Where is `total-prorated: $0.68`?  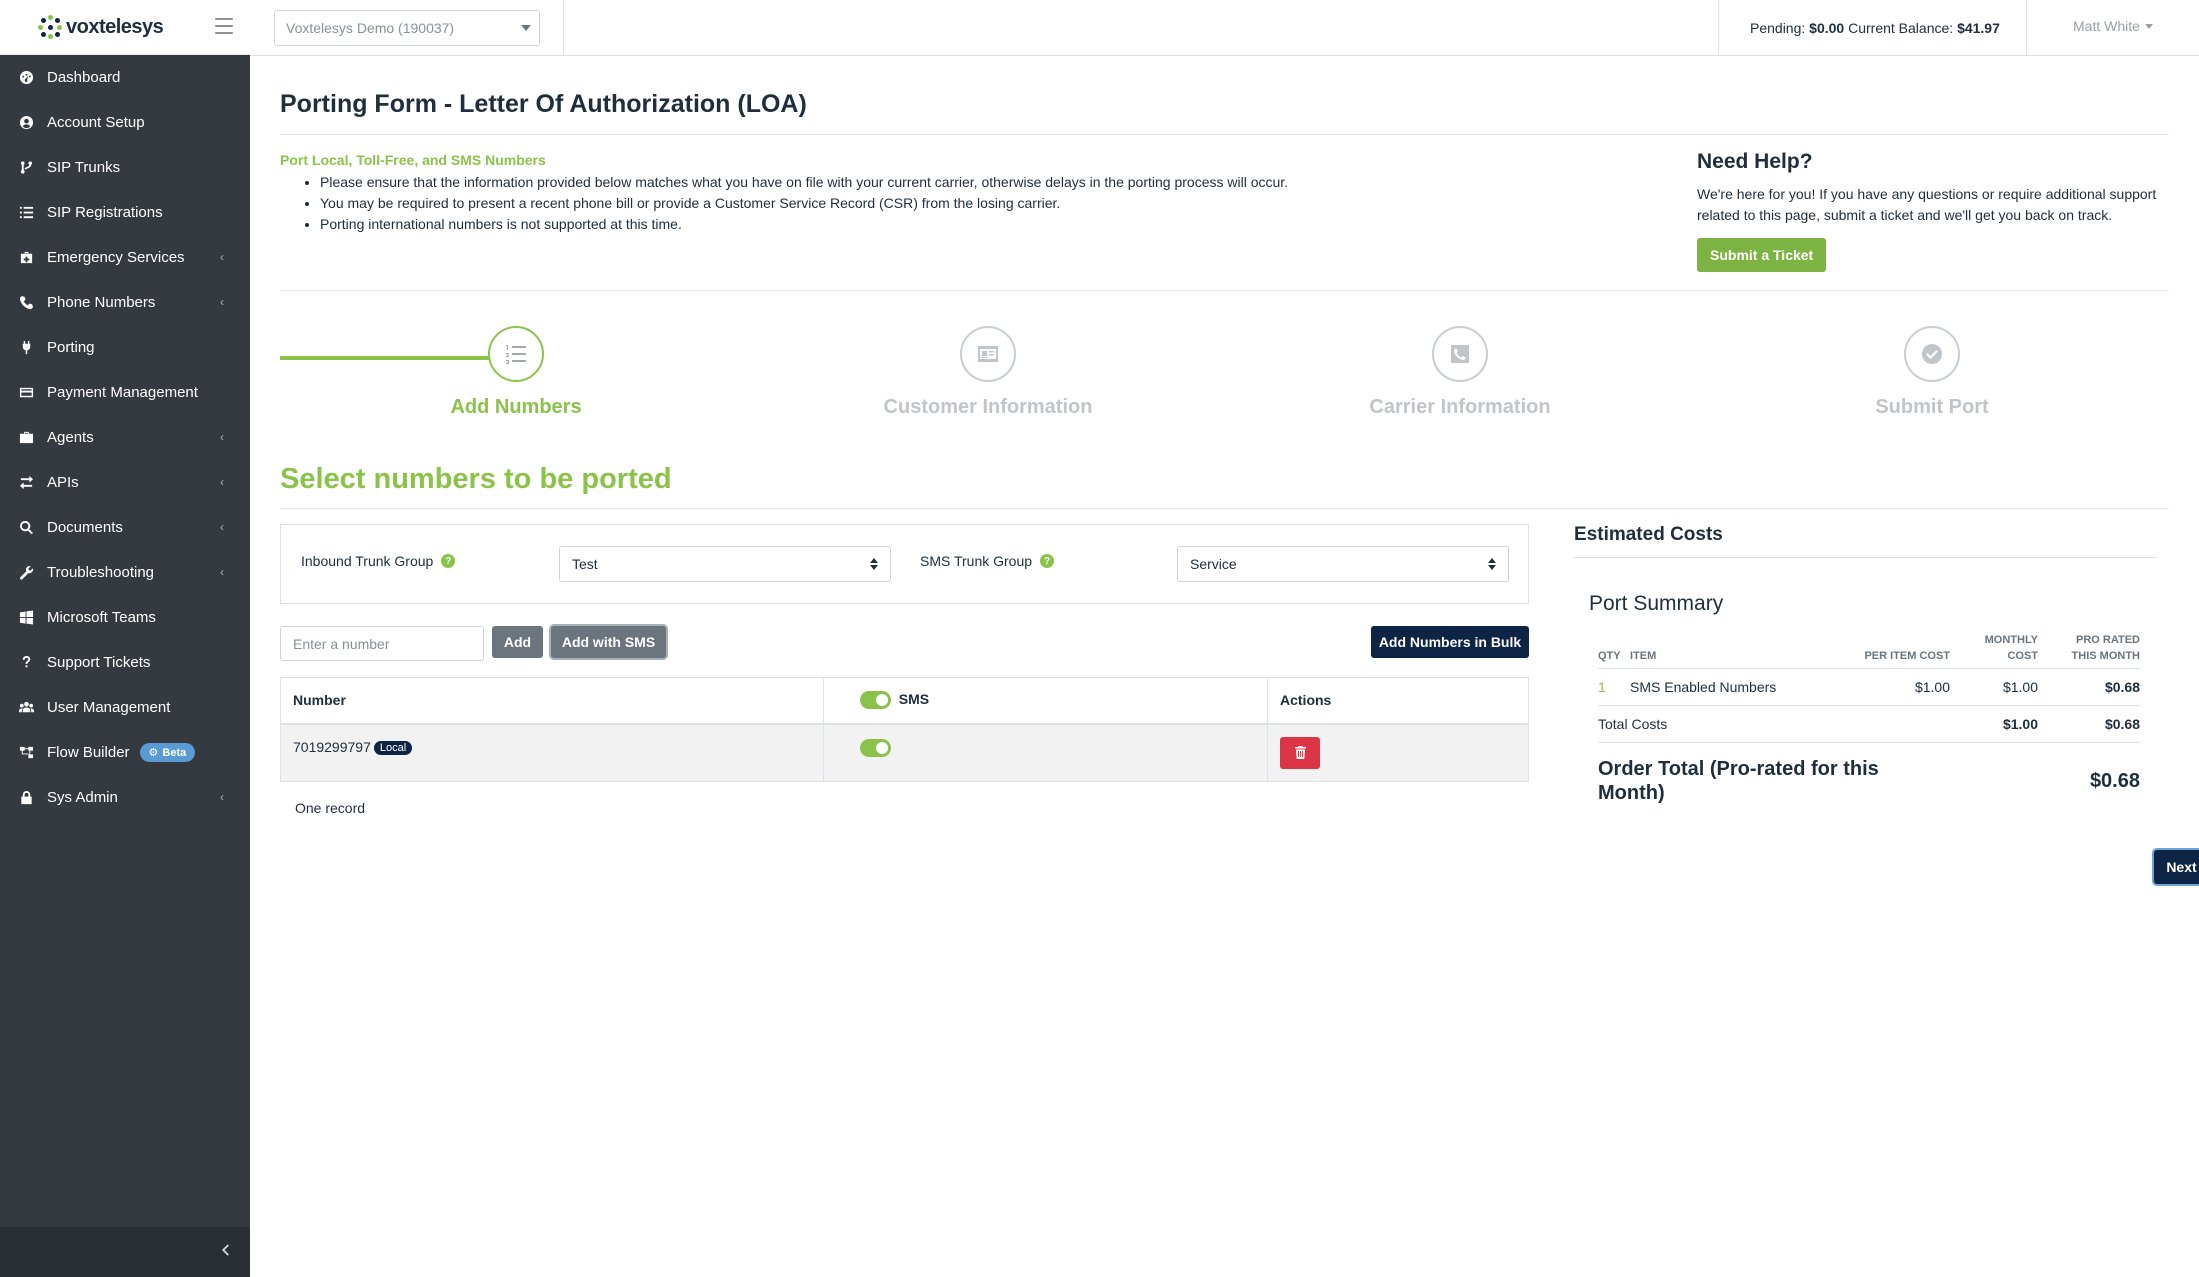
total-prorated: $0.68 is located at coordinates (2089, 724).